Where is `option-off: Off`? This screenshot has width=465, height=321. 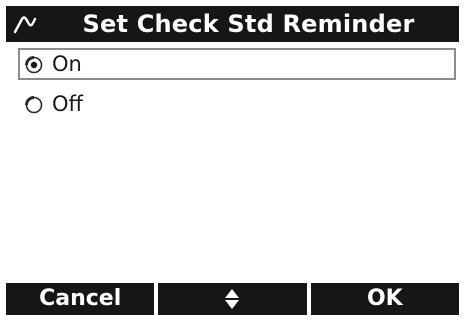
option-off: Off is located at coordinates (237, 104).